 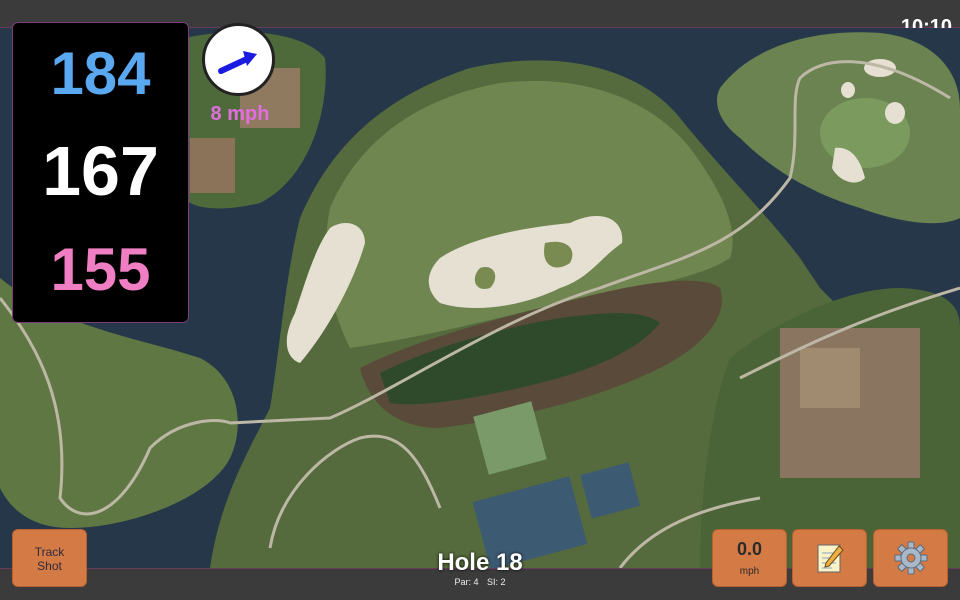 I want to click on si-label: SI: 2, so click(x=496, y=582).